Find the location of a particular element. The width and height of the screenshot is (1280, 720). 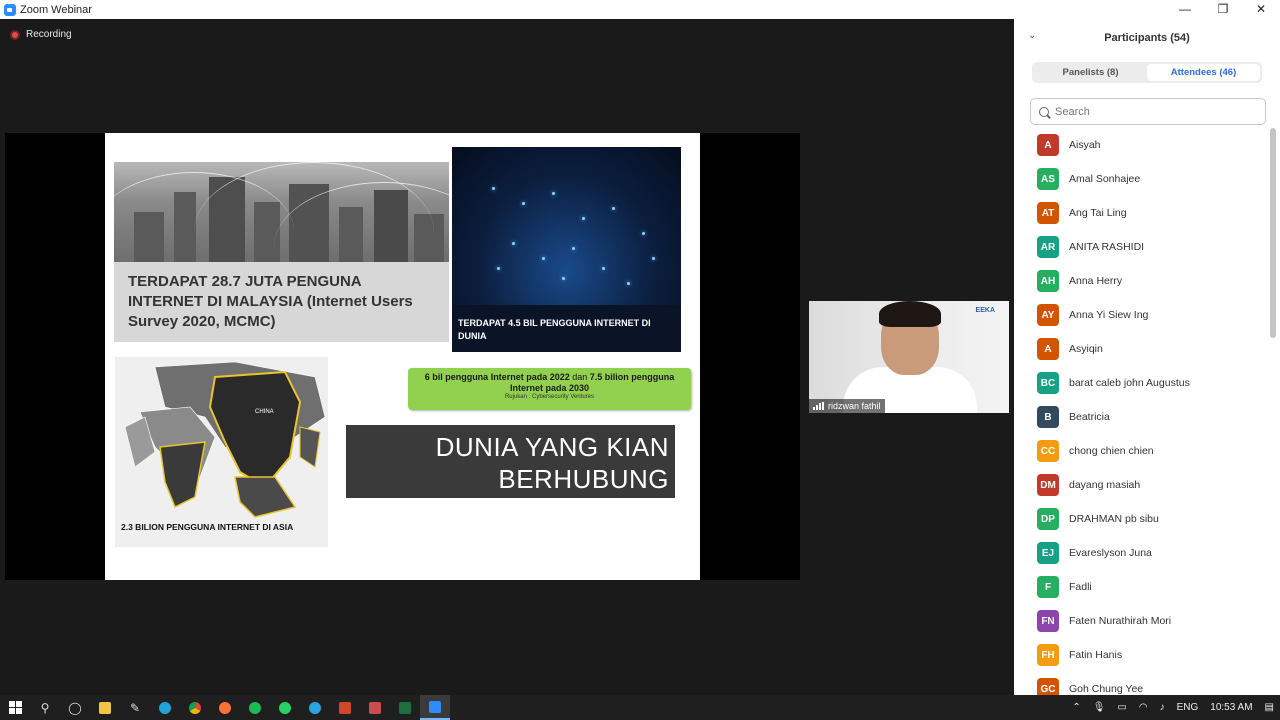

participant-search is located at coordinates (1148, 111).